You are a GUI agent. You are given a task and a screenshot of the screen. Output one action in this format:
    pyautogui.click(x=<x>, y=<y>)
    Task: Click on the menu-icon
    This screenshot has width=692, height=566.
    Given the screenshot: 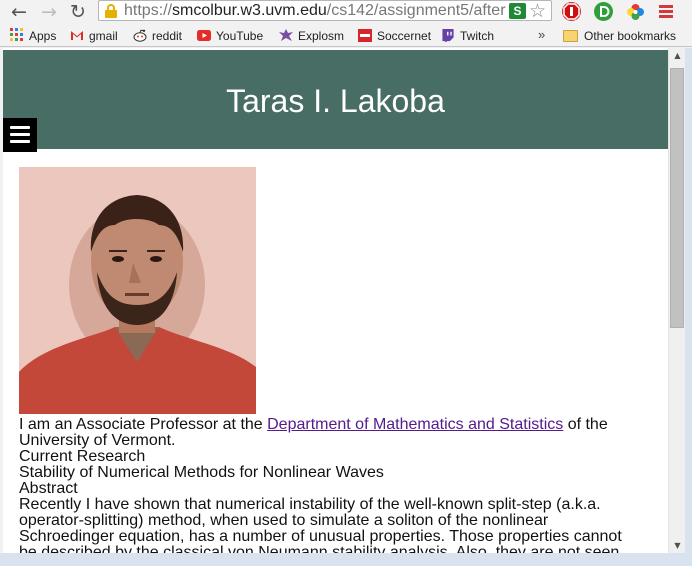 What is the action you would take?
    pyautogui.click(x=666, y=11)
    